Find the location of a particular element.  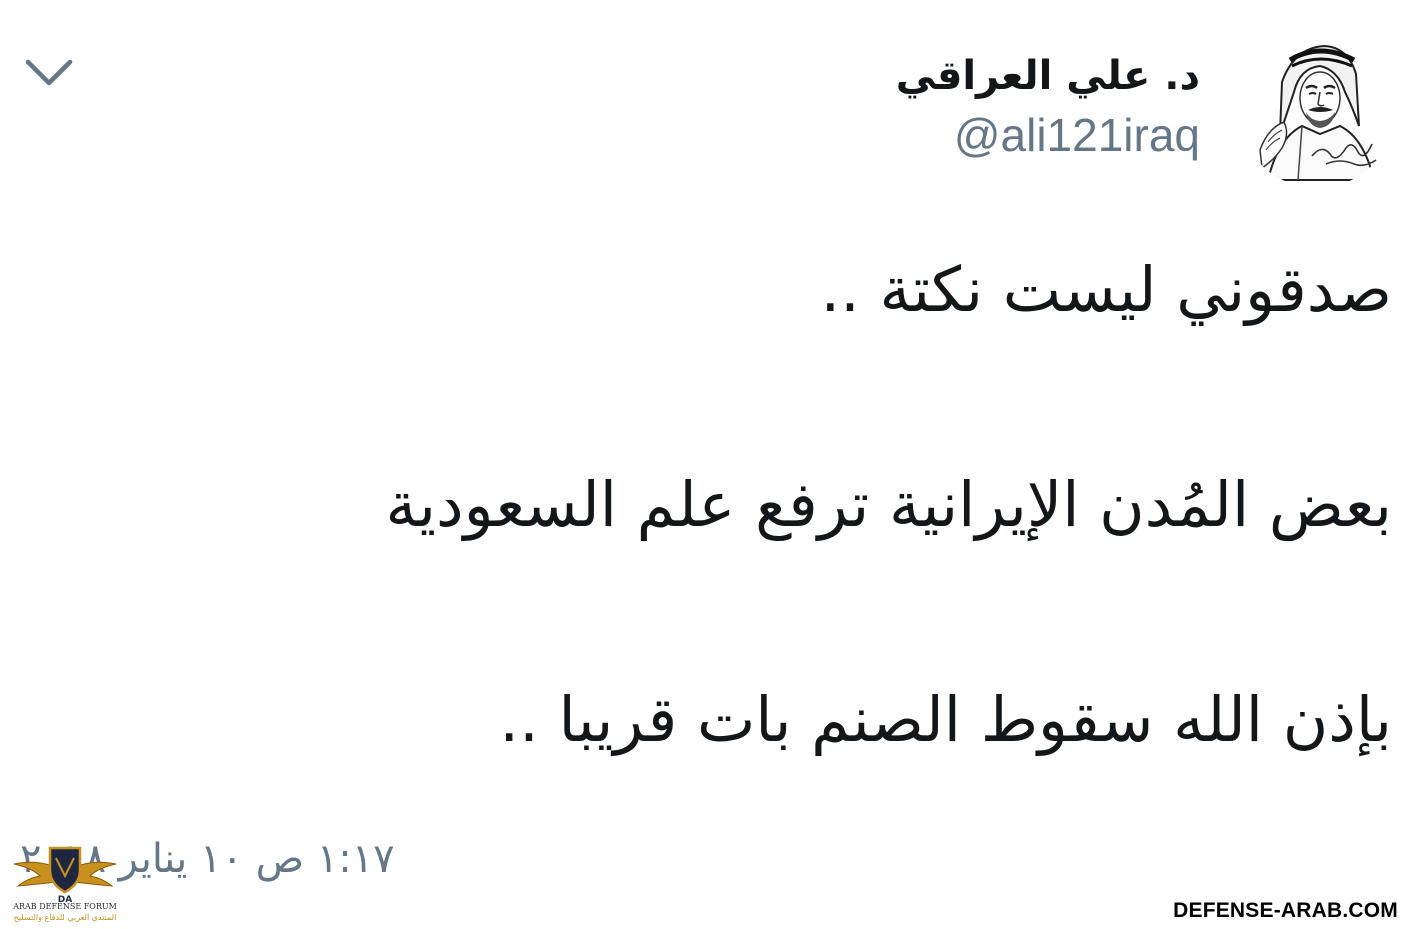

chevron-down-icon is located at coordinates (49, 72).